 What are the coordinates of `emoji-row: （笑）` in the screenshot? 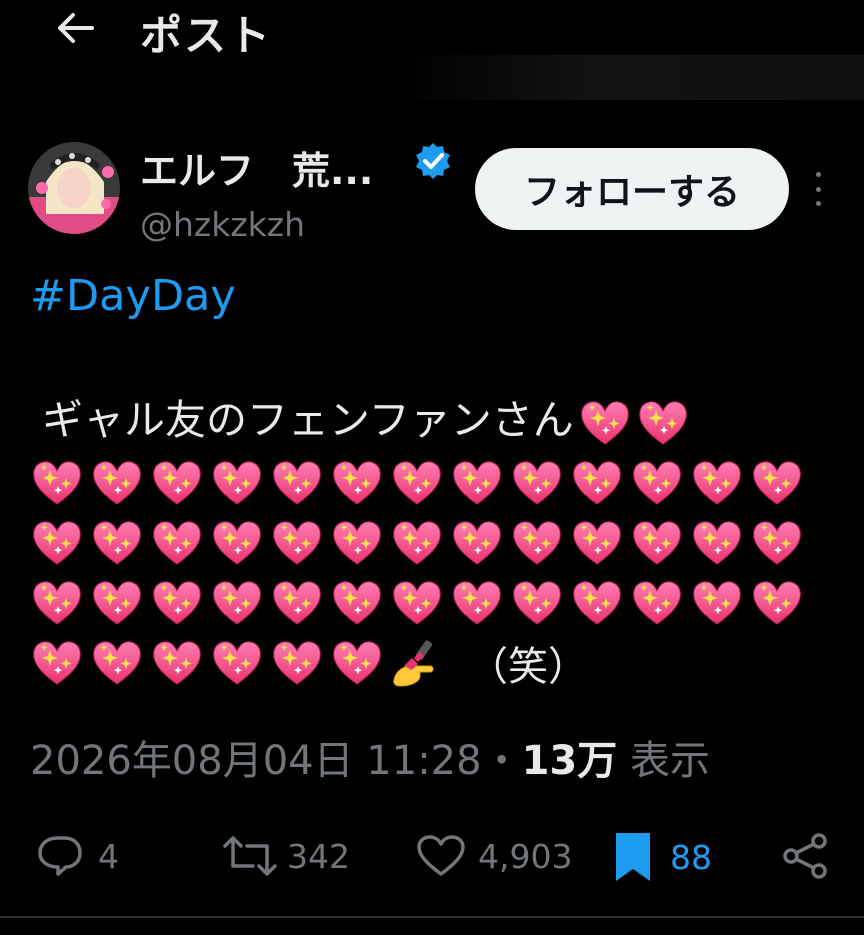 It's located at (417, 663).